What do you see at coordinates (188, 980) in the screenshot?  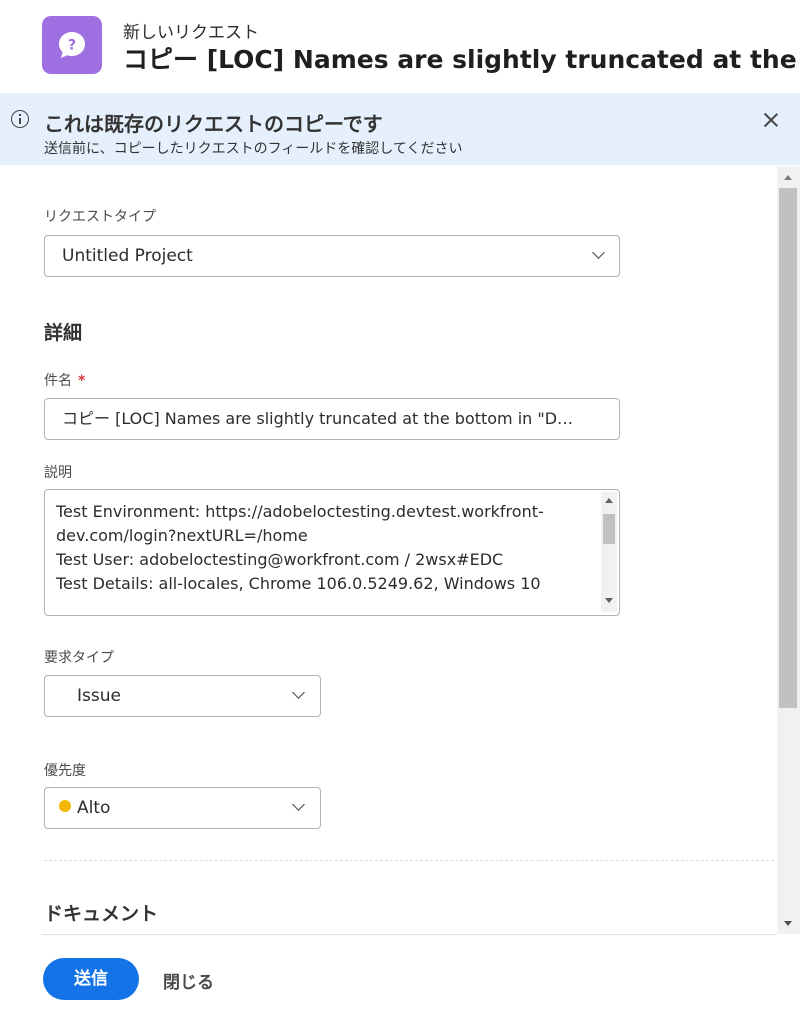 I see `close-button: 閉じる` at bounding box center [188, 980].